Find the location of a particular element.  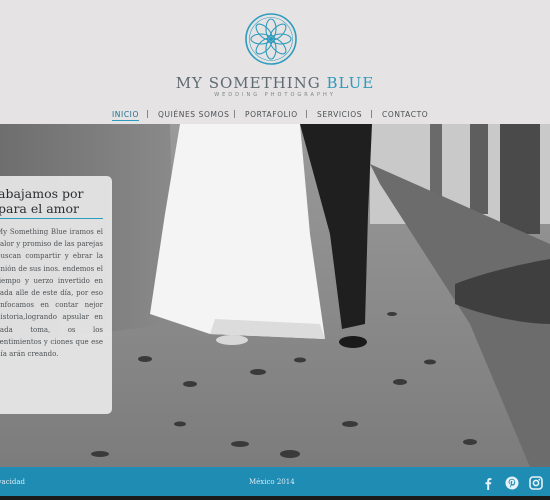

footer-bottom-bar is located at coordinates (275, 498).